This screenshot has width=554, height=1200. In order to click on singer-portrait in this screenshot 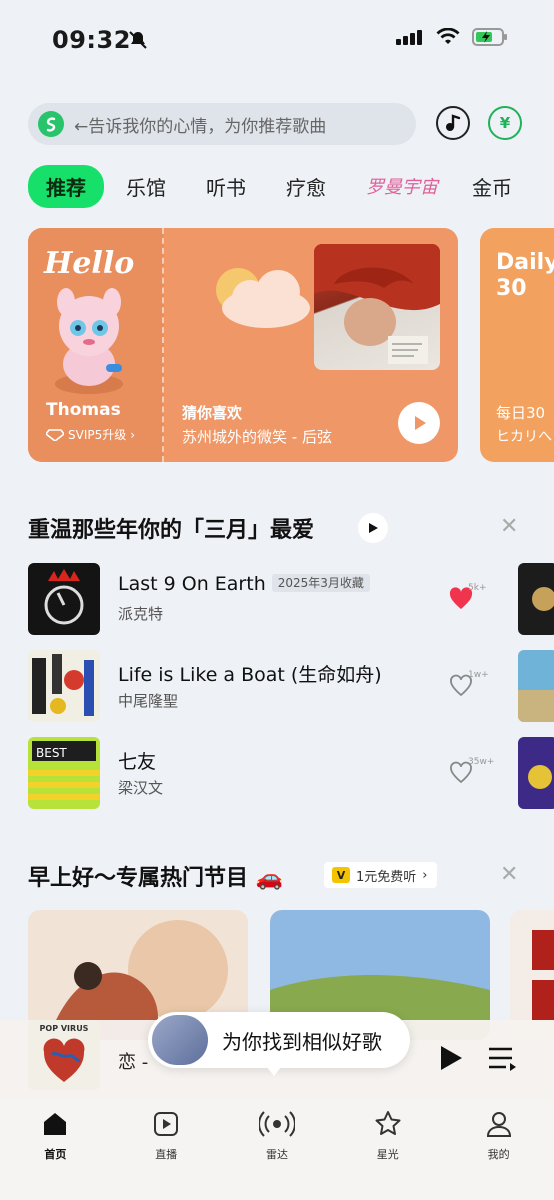, I will do `click(377, 304)`.